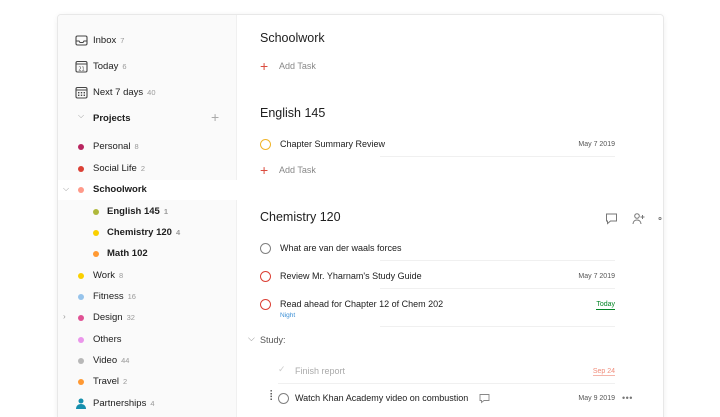  What do you see at coordinates (139, 232) in the screenshot?
I see `project-label: Chemistry 120` at bounding box center [139, 232].